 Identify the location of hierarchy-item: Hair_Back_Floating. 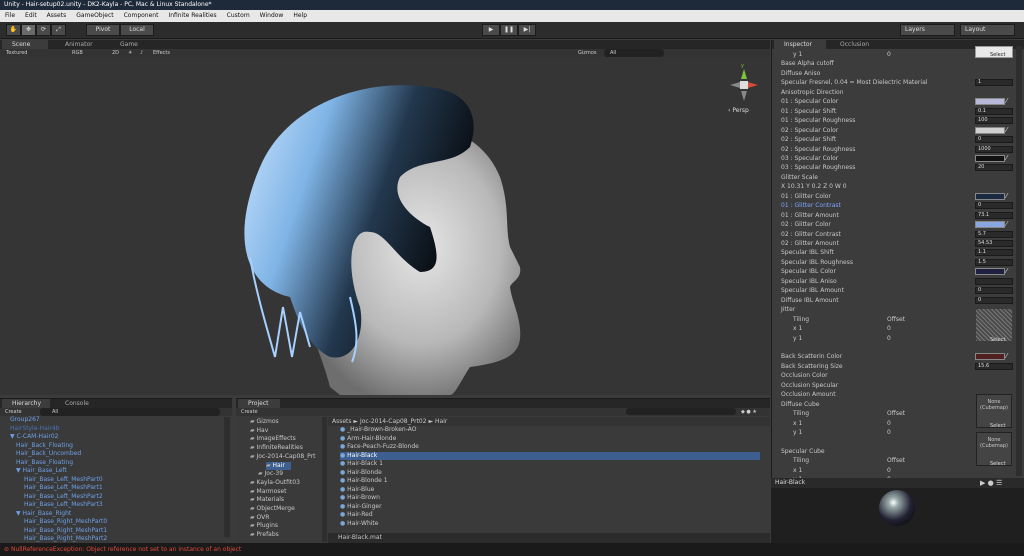
(44, 446).